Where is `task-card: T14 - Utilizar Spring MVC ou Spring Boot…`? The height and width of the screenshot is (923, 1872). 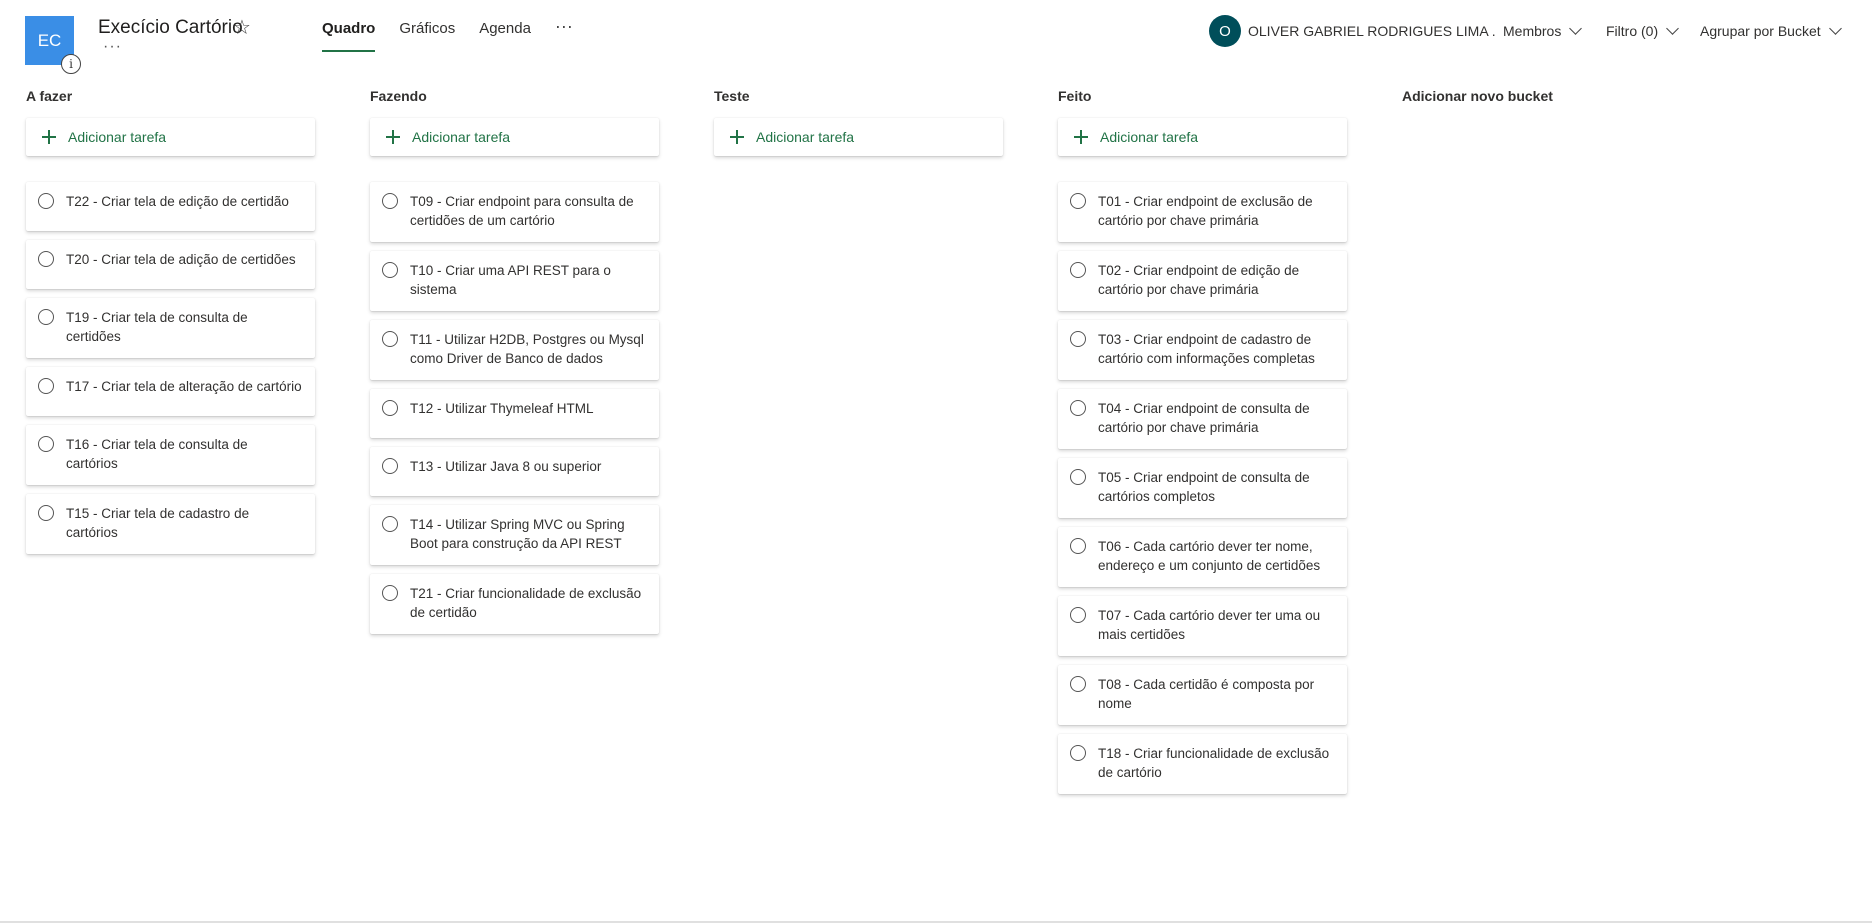 task-card: T14 - Utilizar Spring MVC ou Spring Boot… is located at coordinates (514, 535).